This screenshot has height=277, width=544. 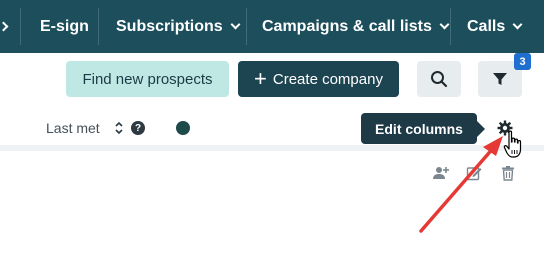 What do you see at coordinates (419, 128) in the screenshot?
I see `tooltip-text: Edit columns` at bounding box center [419, 128].